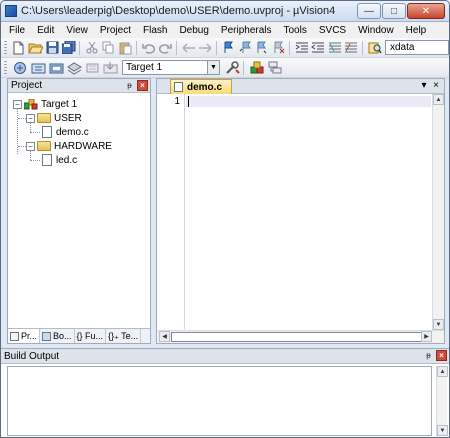 The image size is (450, 438). Describe the element at coordinates (229, 48) in the screenshot. I see `insert-bookmark-icon` at that location.